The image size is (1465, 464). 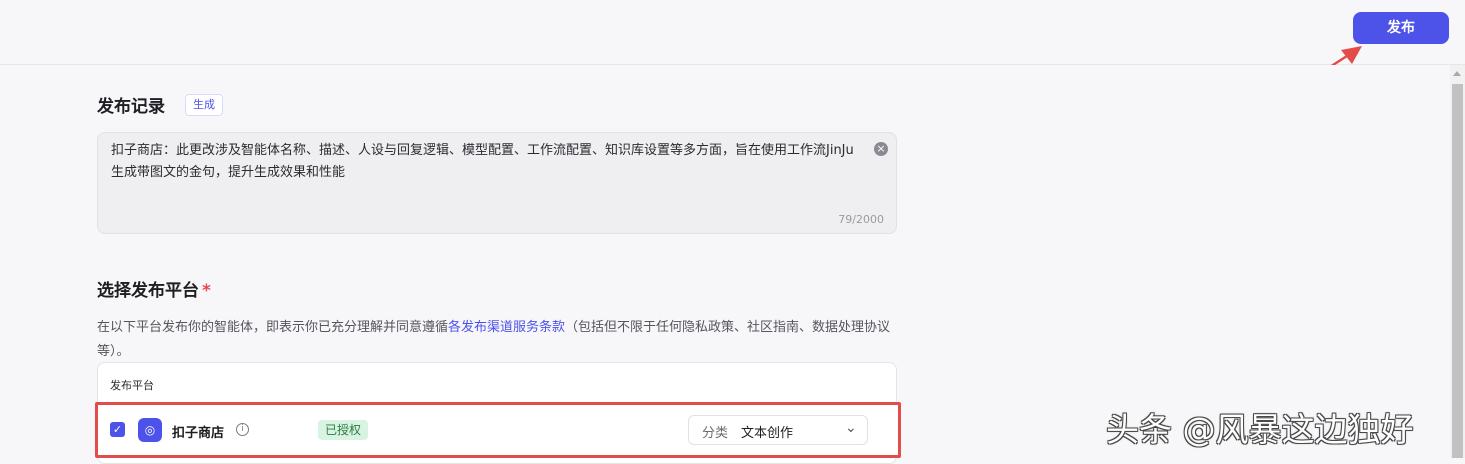 I want to click on auth-status-badge: 已授权, so click(x=343, y=430).